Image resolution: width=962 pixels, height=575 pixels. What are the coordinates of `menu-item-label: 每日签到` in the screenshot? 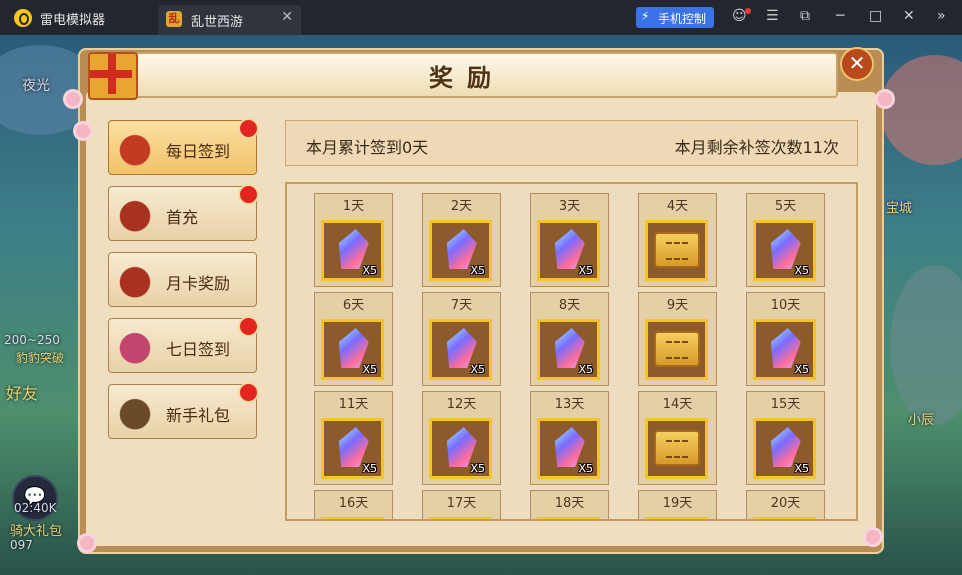 It's located at (198, 151).